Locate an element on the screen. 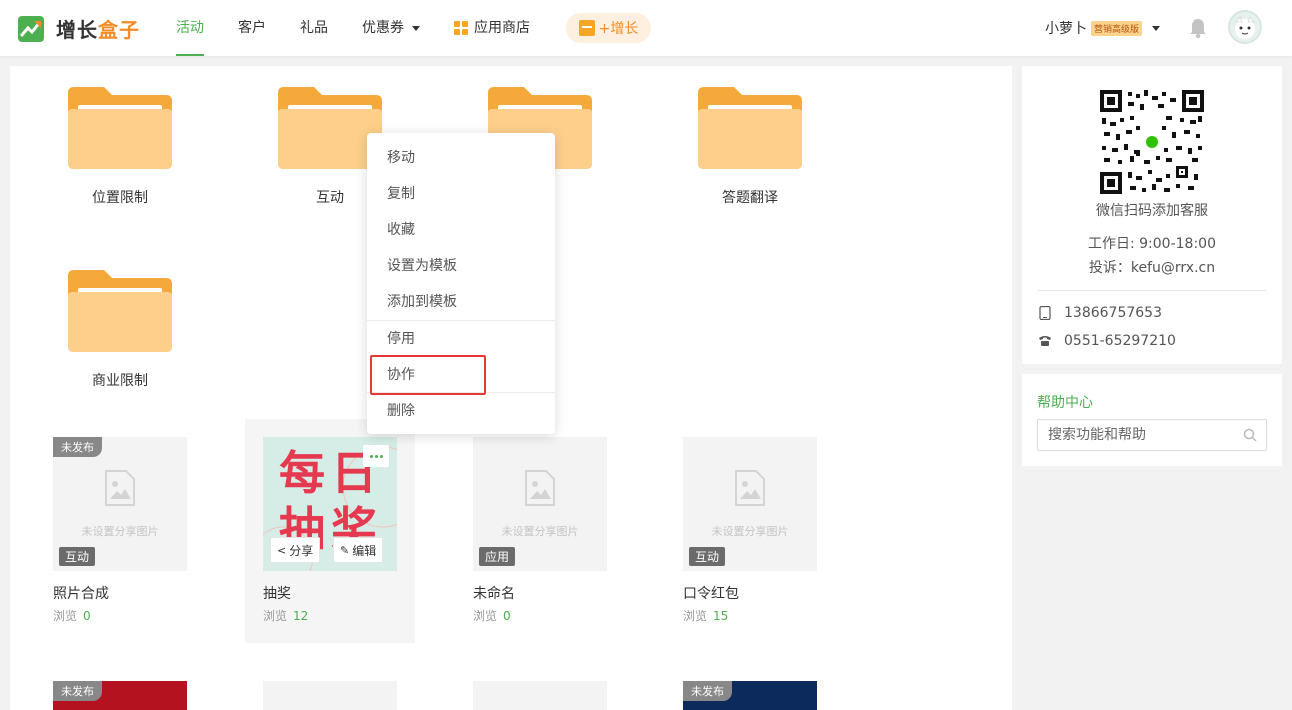 Image resolution: width=1292 pixels, height=710 pixels. plan-badge: 营销高级版 is located at coordinates (1117, 28).